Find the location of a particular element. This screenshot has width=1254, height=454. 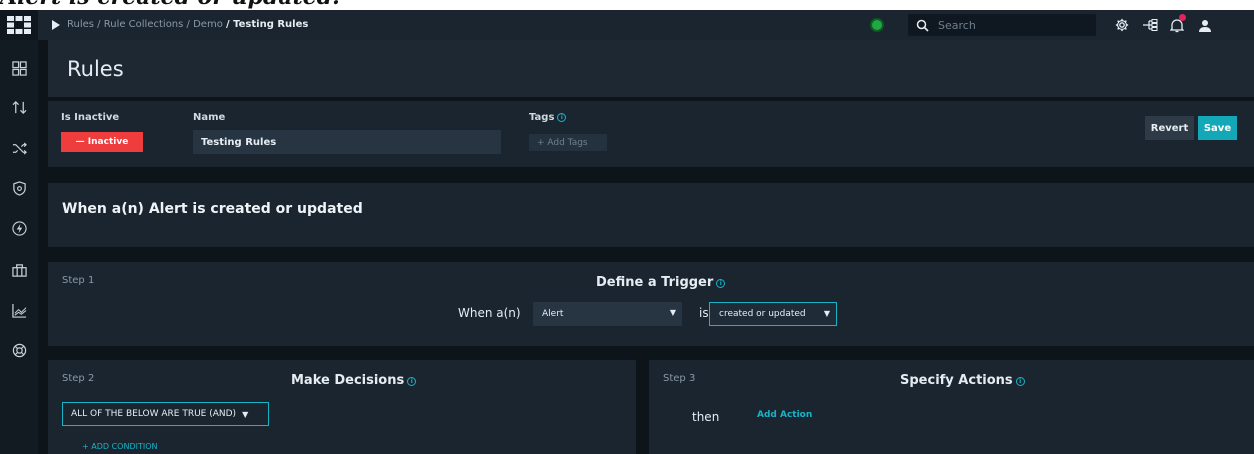

module-select-value: Alert is located at coordinates (553, 314).